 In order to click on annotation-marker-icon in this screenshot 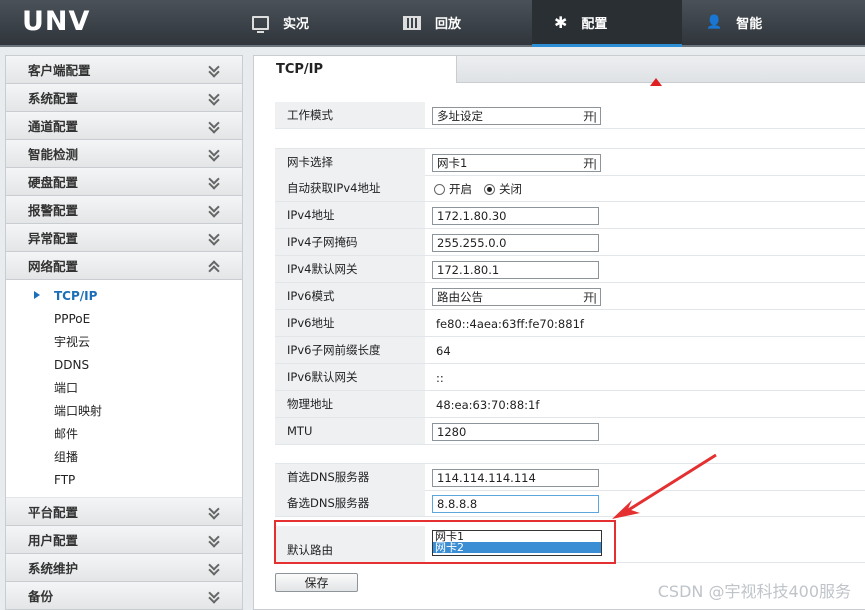, I will do `click(656, 82)`.